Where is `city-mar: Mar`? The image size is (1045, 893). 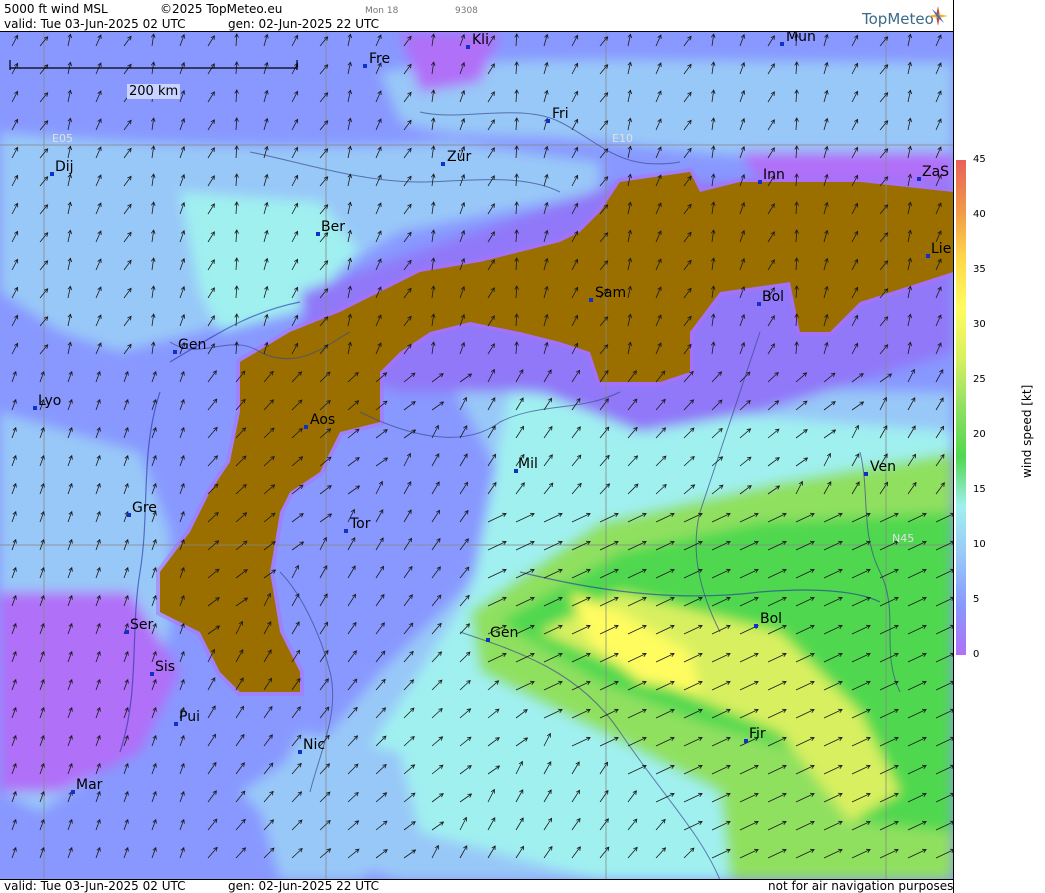
city-mar: Mar is located at coordinates (87, 785).